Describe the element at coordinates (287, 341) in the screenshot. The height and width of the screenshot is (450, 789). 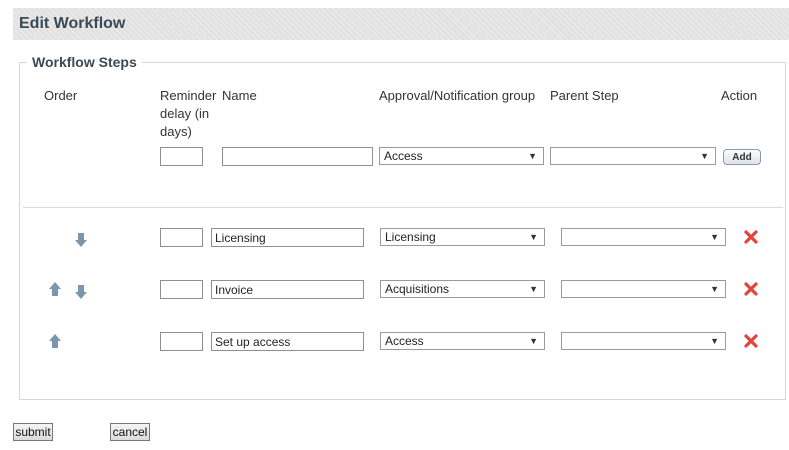
I see `step-3-name-input` at that location.